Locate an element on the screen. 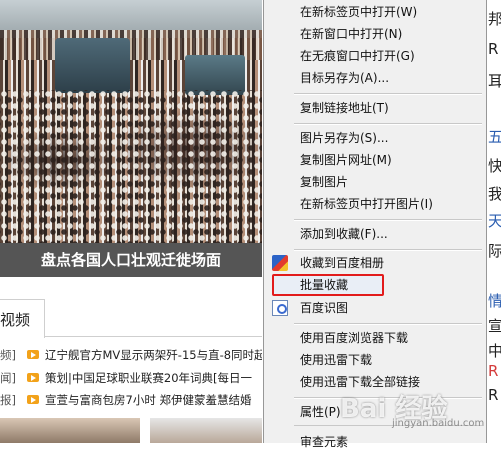 The width and height of the screenshot is (501, 453). side-text: 耳 is located at coordinates (494, 81).